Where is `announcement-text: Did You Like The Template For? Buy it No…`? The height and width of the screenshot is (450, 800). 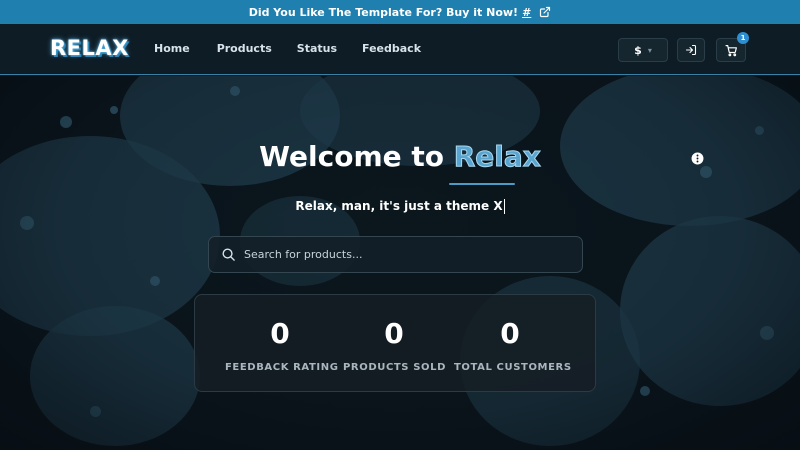 announcement-text: Did You Like The Template For? Buy it No… is located at coordinates (383, 12).